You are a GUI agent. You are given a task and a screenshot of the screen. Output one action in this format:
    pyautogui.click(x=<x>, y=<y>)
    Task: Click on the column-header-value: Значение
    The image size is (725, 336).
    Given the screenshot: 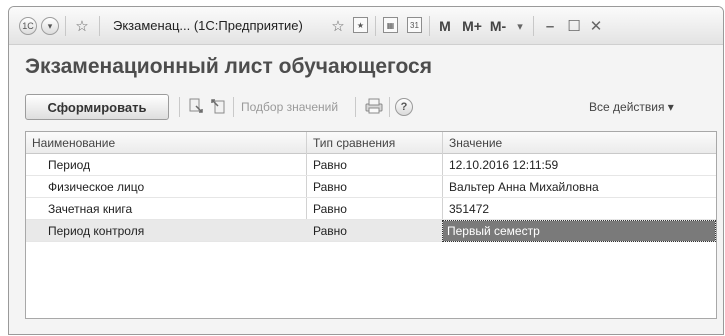 What is the action you would take?
    pyautogui.click(x=475, y=143)
    